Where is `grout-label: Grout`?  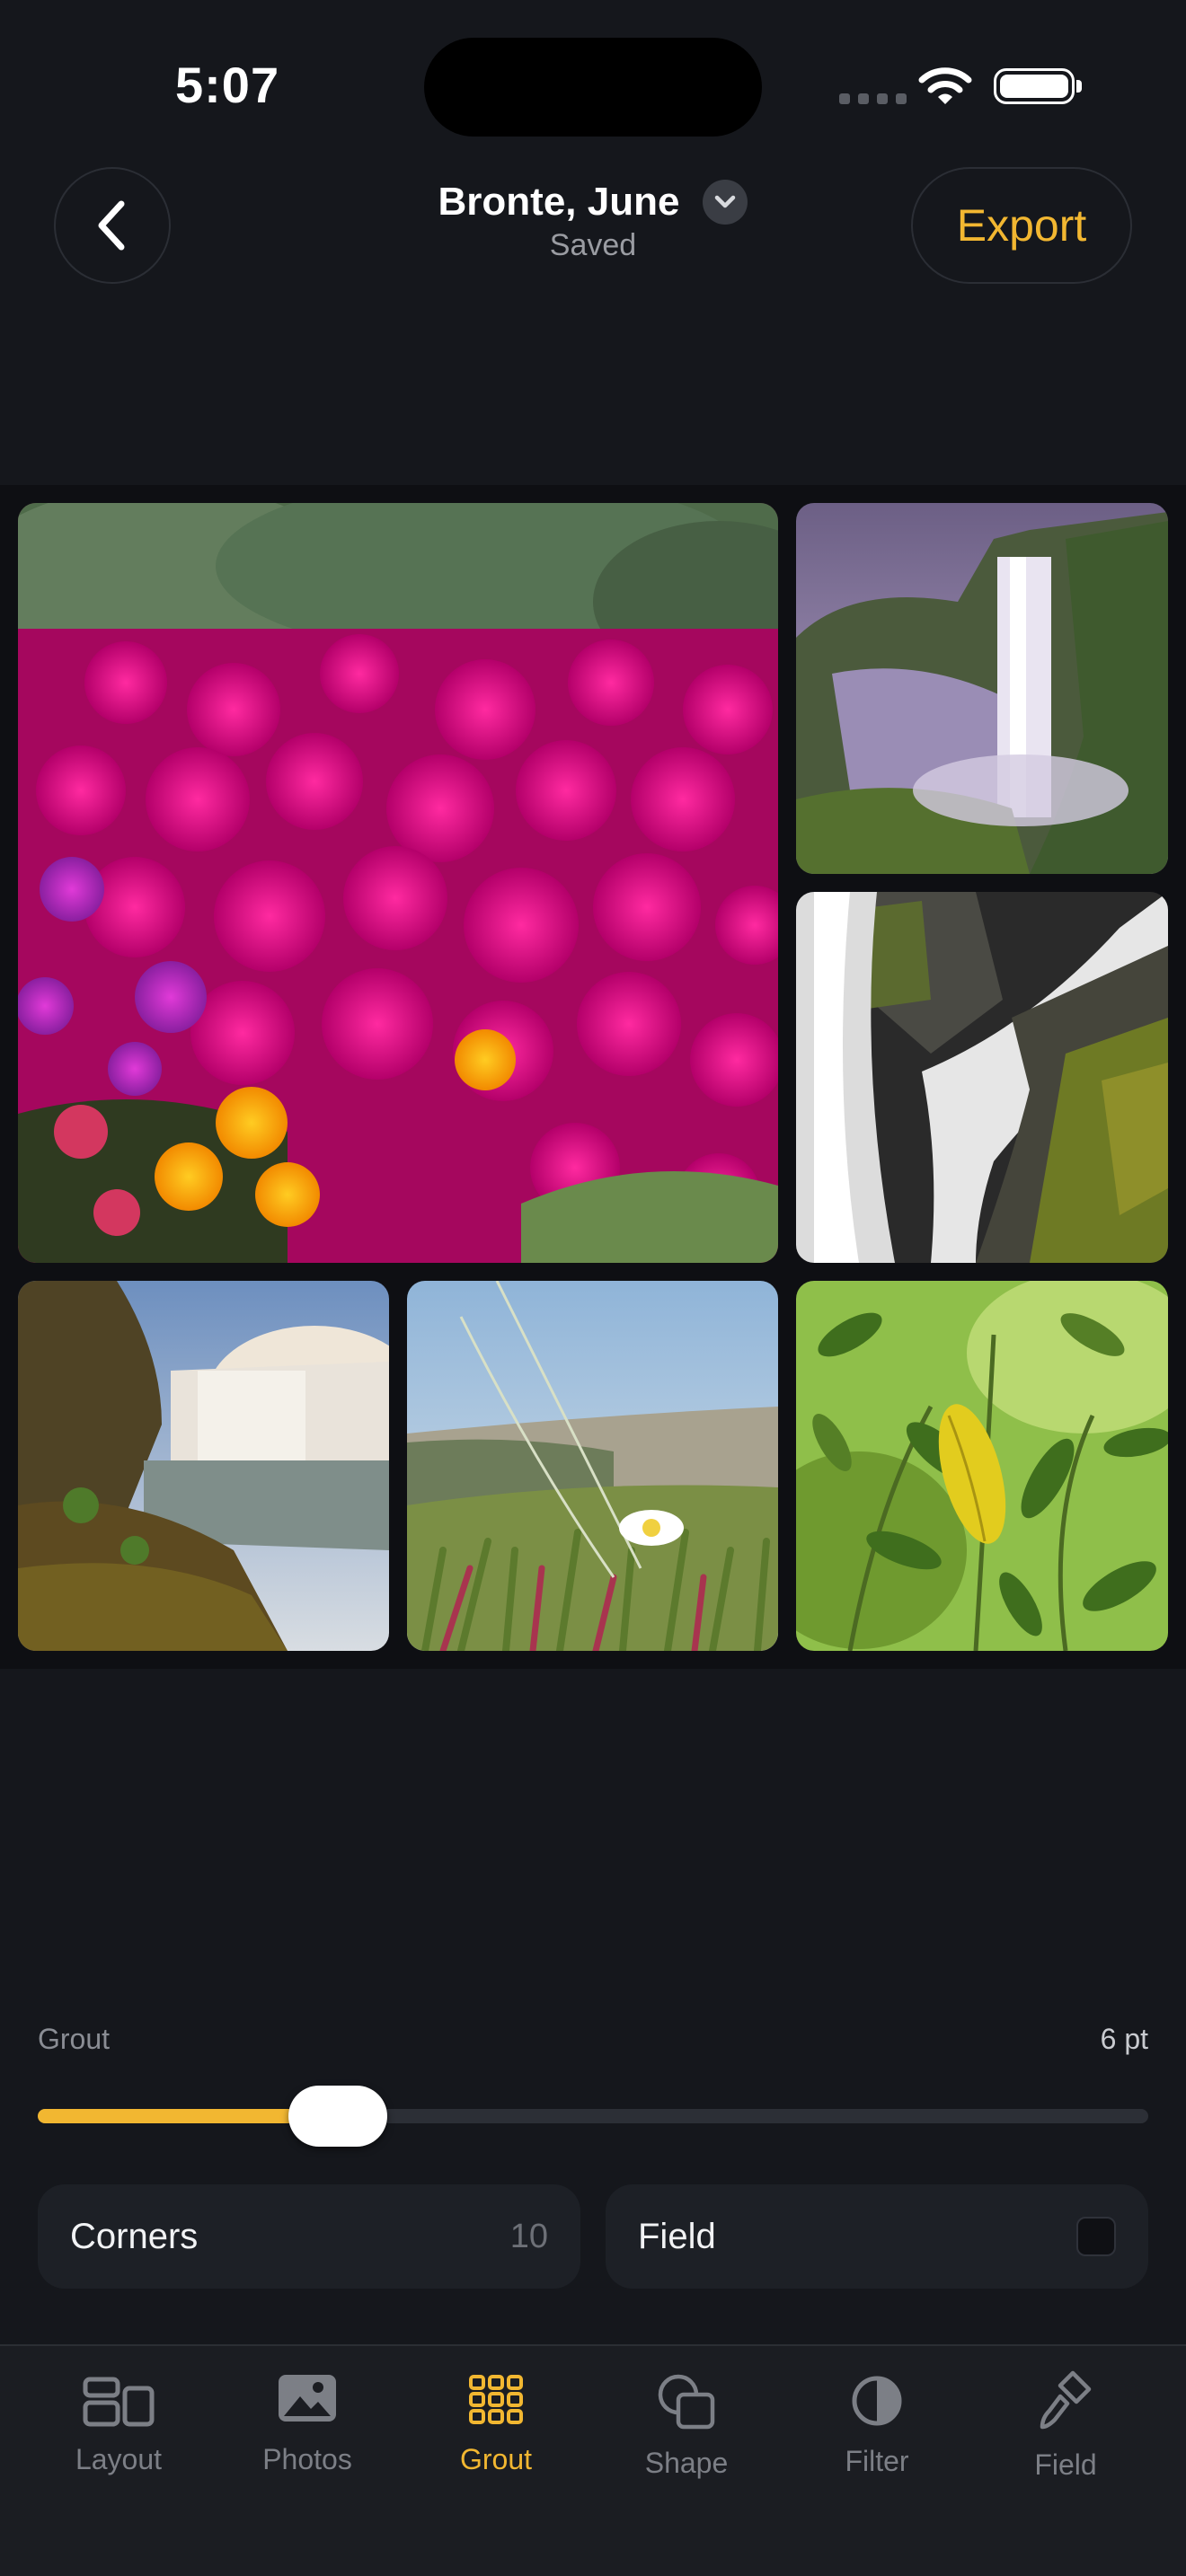
grout-label: Grout is located at coordinates (74, 2039).